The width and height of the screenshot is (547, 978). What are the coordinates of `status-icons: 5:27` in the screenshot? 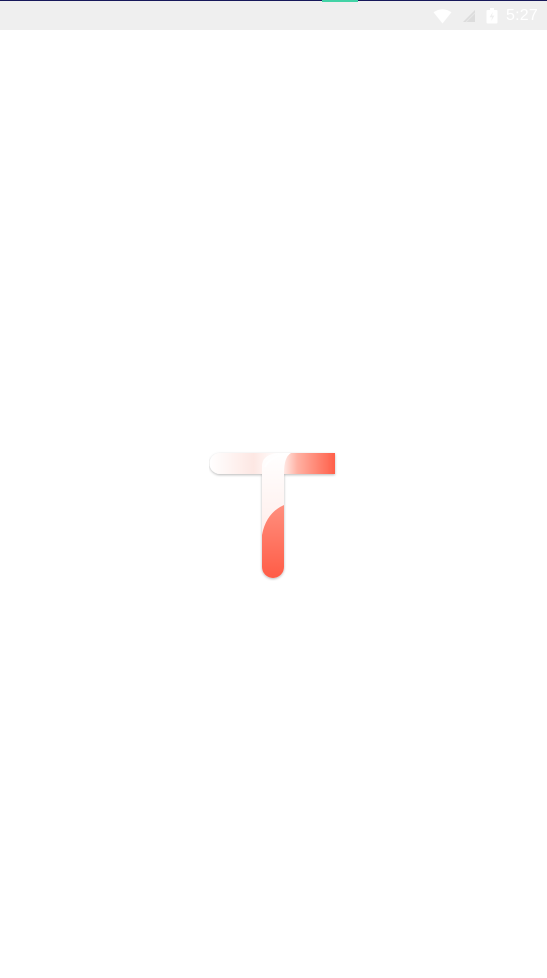 It's located at (485, 16).